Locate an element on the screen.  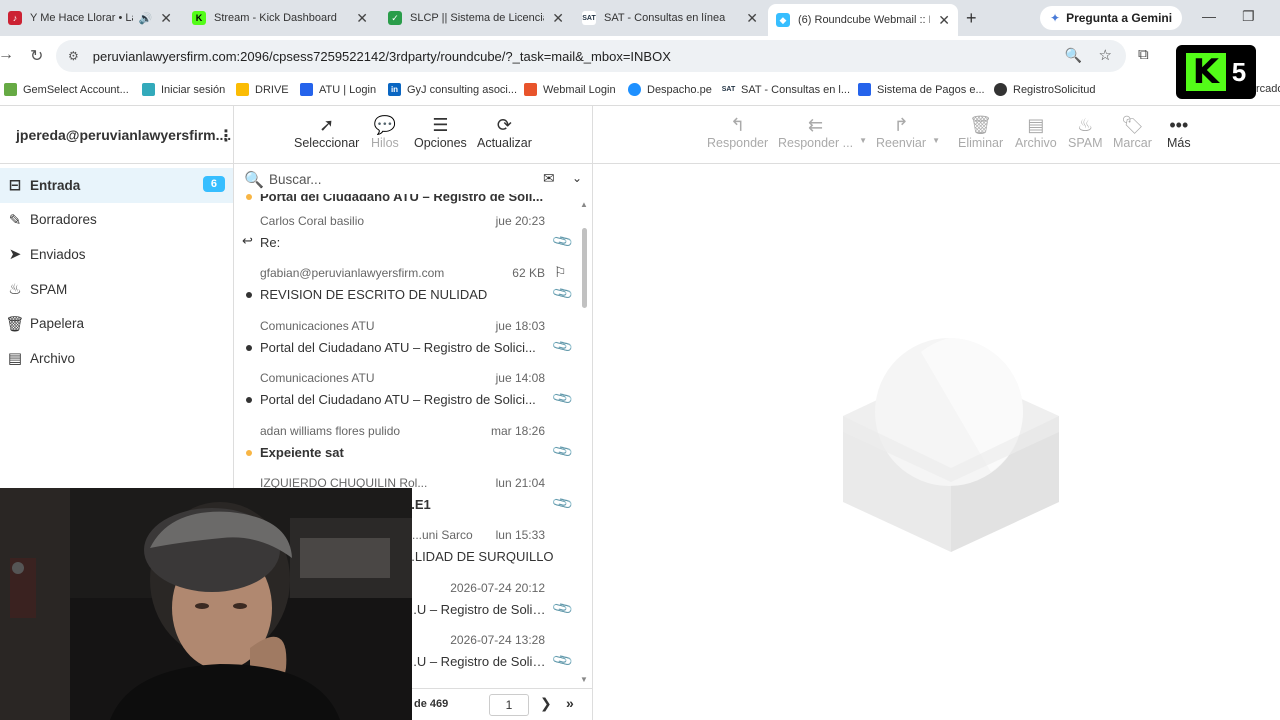
list-item: Carlos Coral basilio jue 20:23 ↩ Re: 📎 is located at coordinates (410, 232).